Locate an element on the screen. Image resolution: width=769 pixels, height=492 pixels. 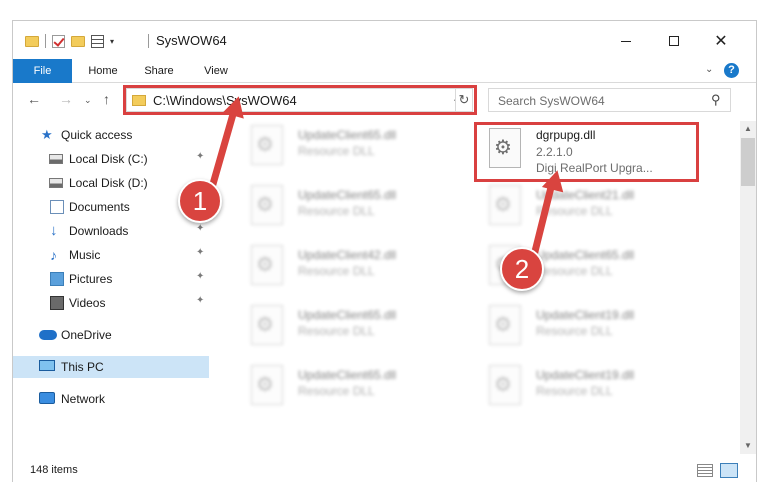
scroll-down-arrow-icon: ▼ is located at coordinates (748, 446).